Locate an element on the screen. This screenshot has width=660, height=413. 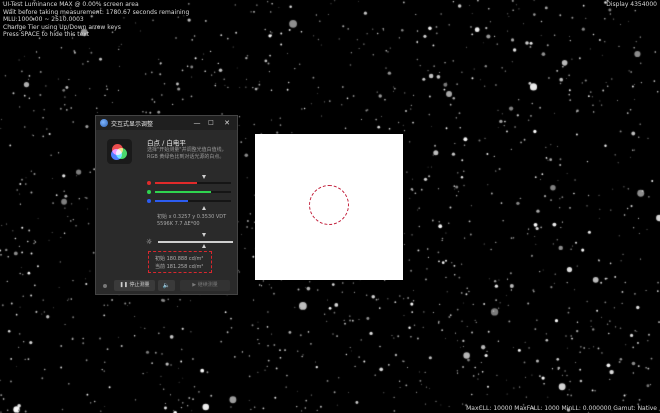
pause-label: 停止测量 is located at coordinates (139, 285).